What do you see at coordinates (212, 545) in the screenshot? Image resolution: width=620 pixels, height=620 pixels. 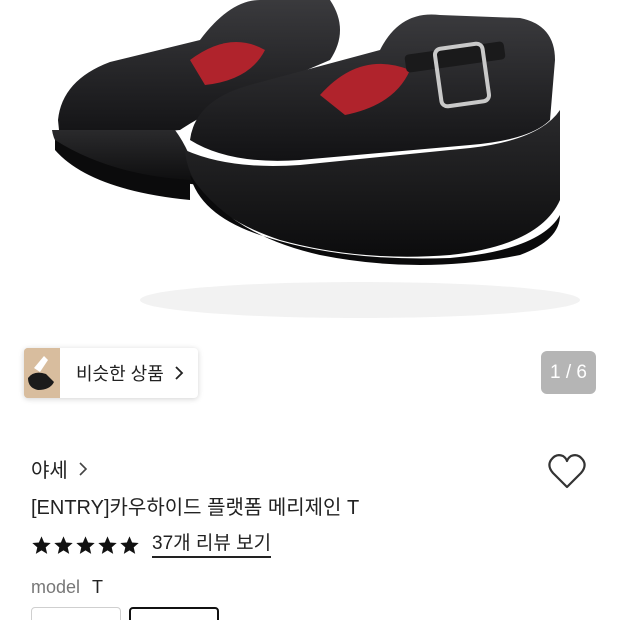 I see `reviews-link: 37개 리뷰 보기` at bounding box center [212, 545].